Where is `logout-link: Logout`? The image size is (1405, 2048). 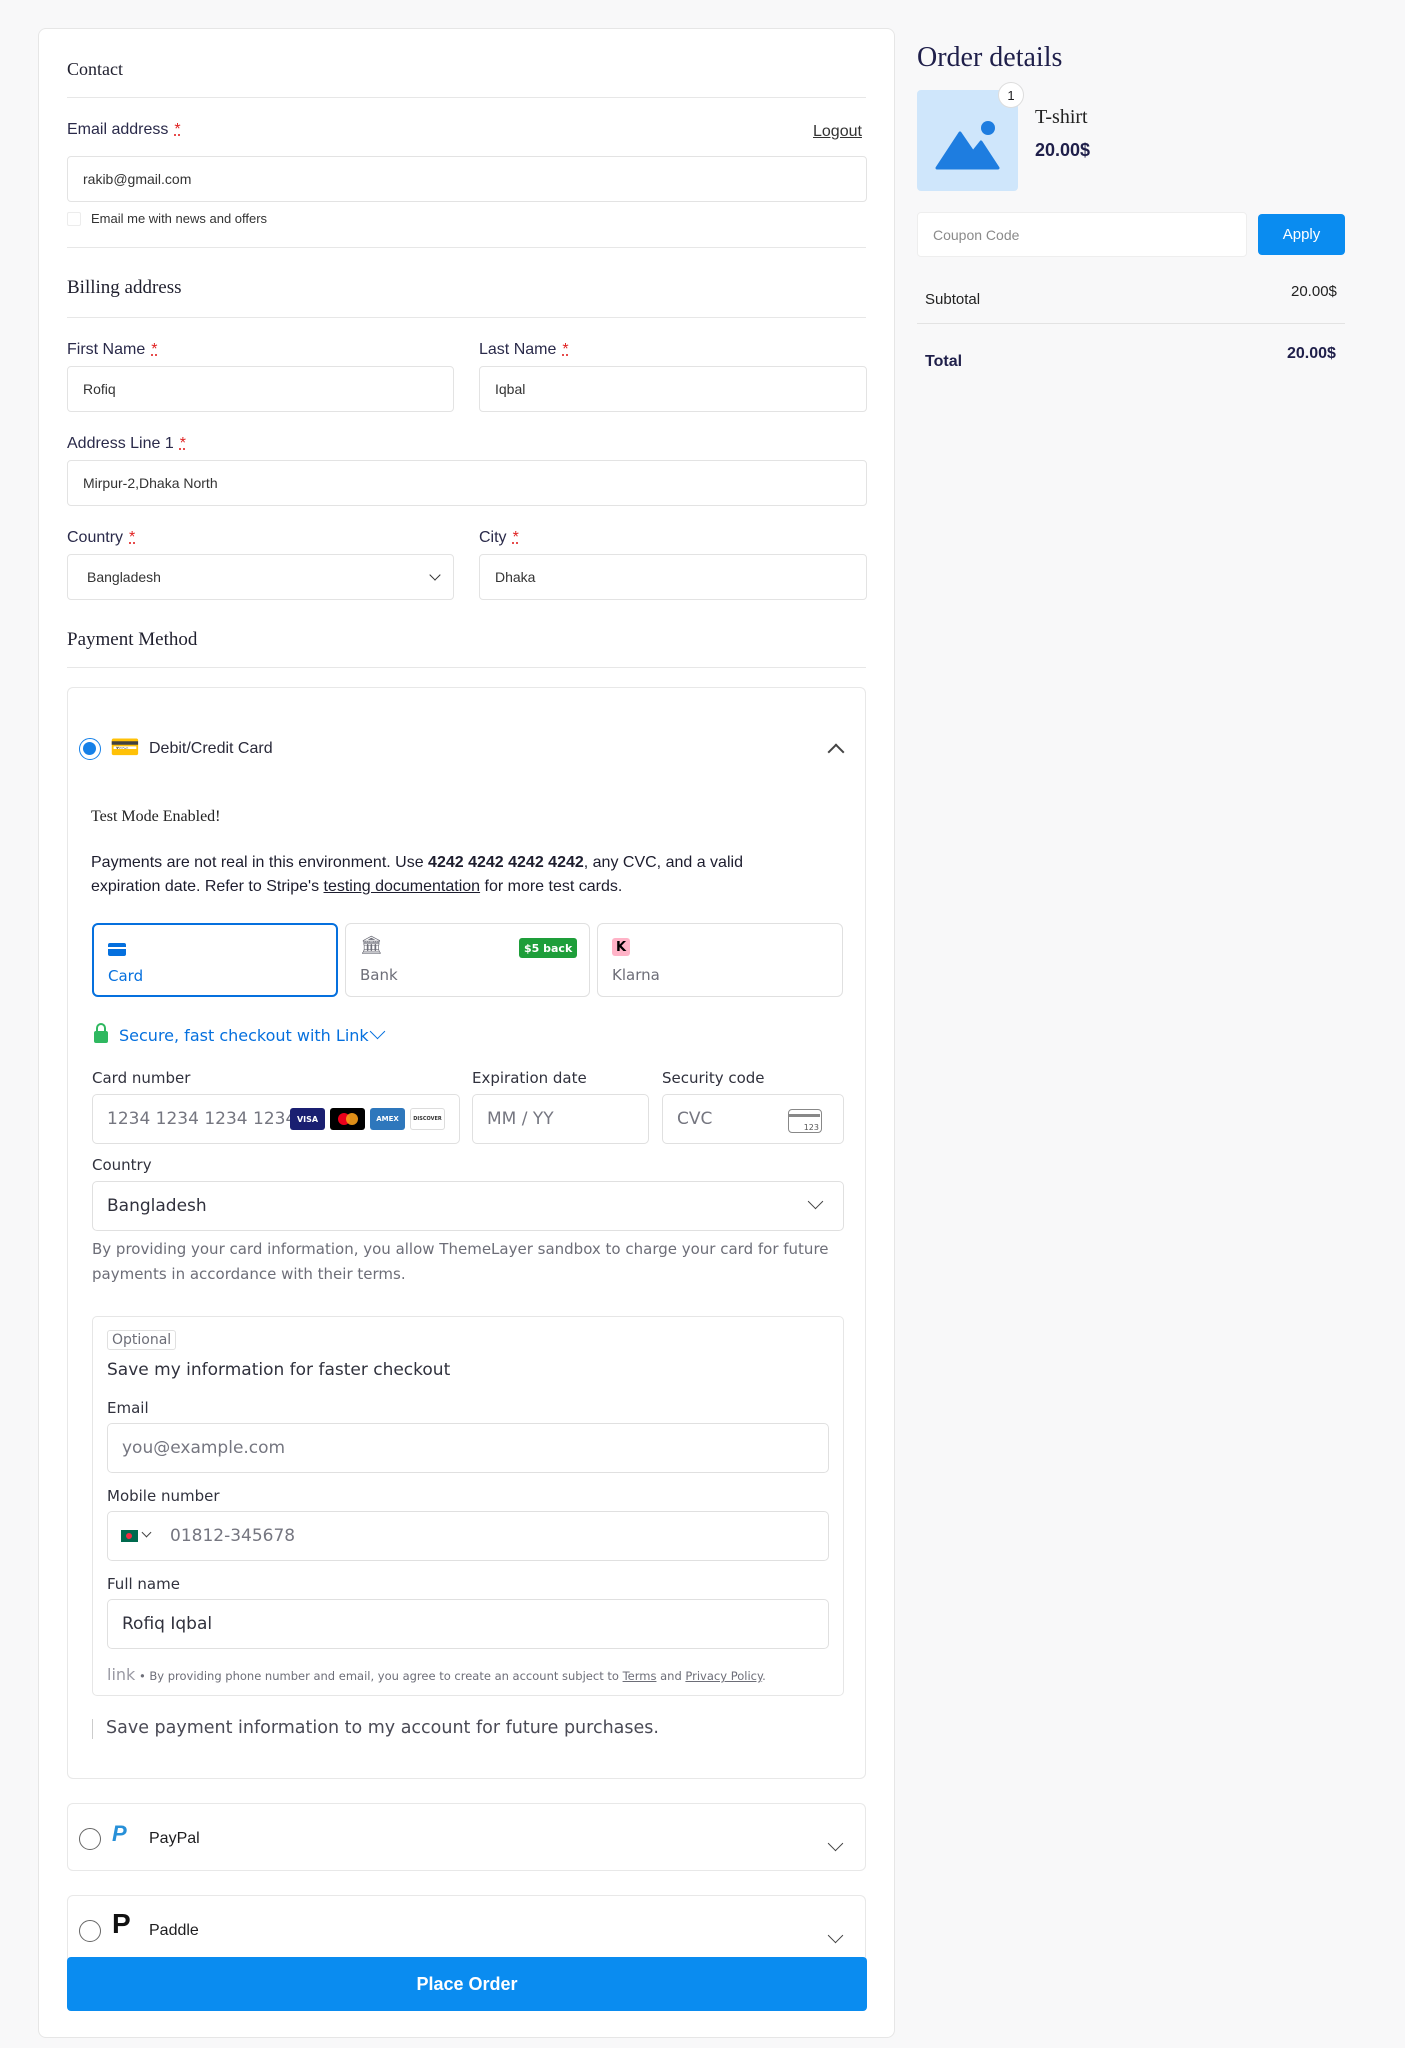 logout-link: Logout is located at coordinates (837, 132).